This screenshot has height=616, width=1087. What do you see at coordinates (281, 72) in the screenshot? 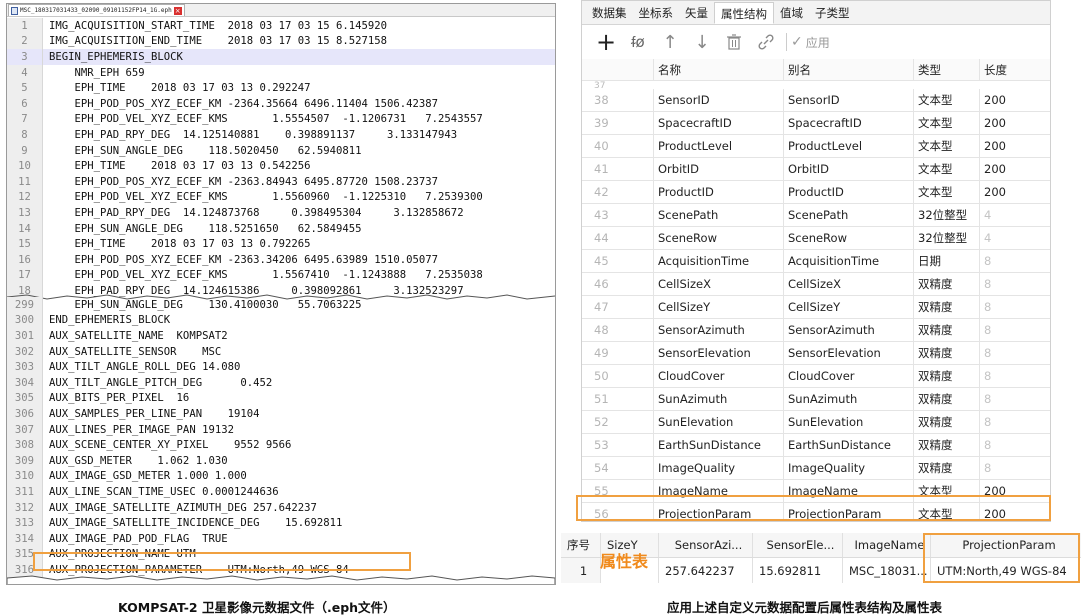
I see `code-line: 4 NMR_EPH 659` at bounding box center [281, 72].